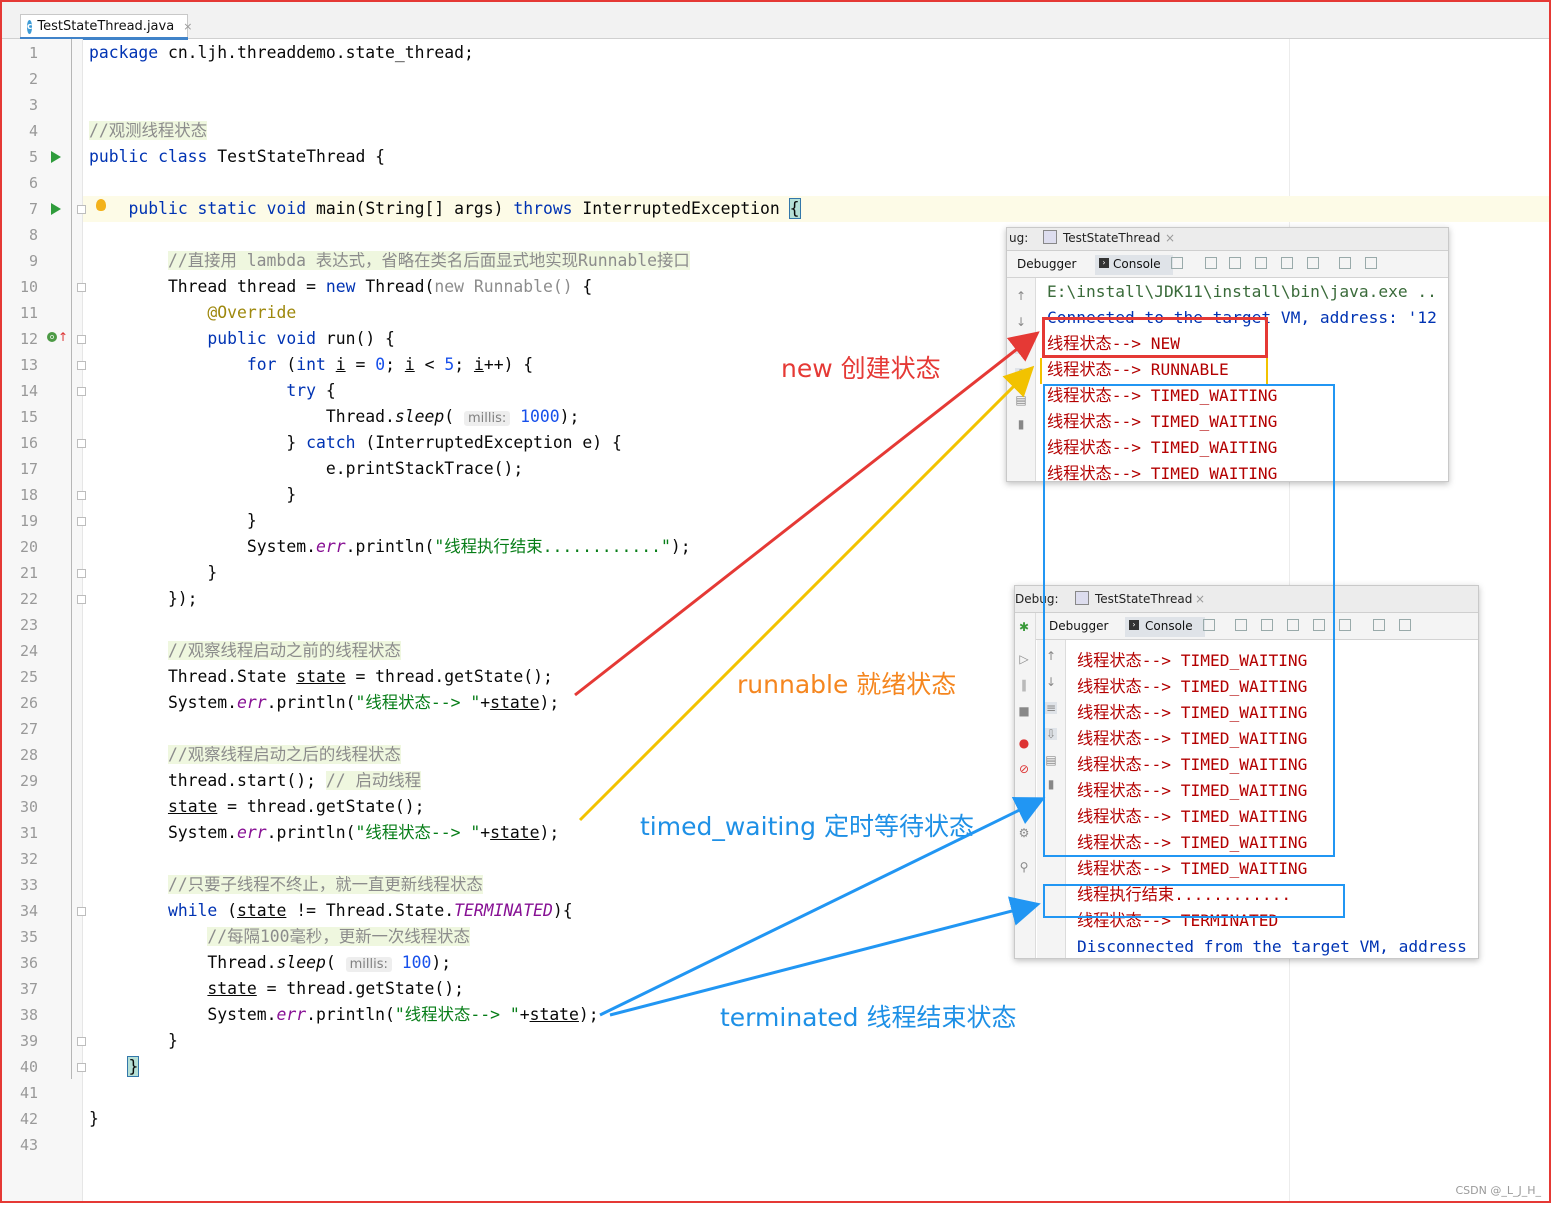  What do you see at coordinates (106, 26) in the screenshot?
I see `tab-teststatethread-java: c TestStateThread.java ×` at bounding box center [106, 26].